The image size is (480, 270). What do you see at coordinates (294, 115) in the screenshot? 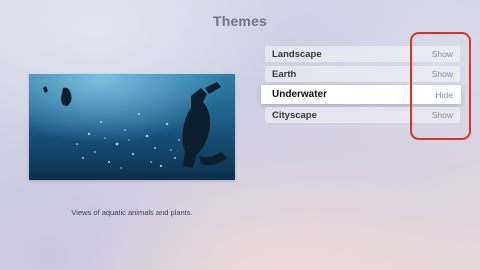
I see `theme-name: Cityscape` at bounding box center [294, 115].